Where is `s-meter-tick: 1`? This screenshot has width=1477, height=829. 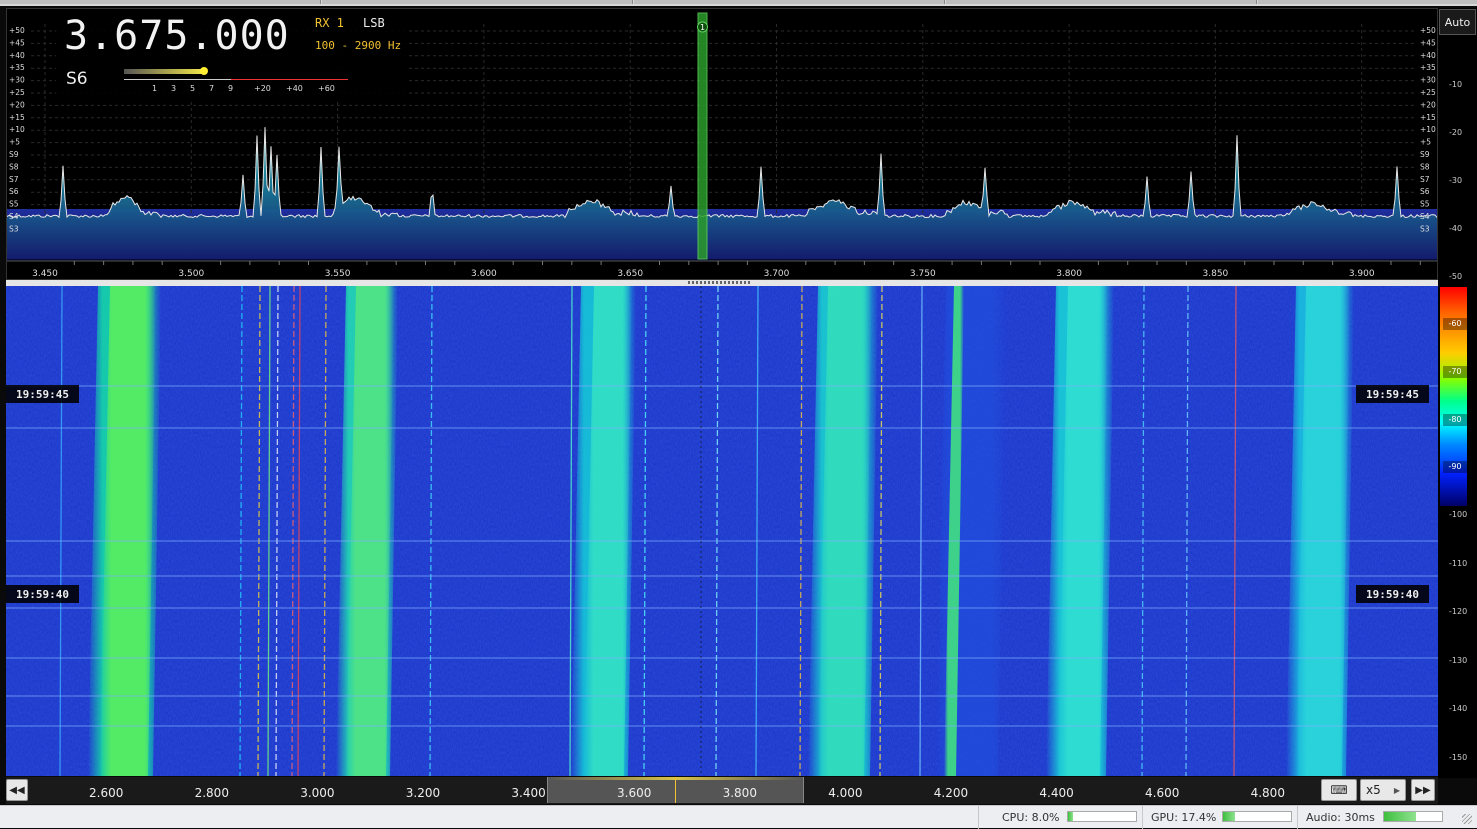 s-meter-tick: 1 is located at coordinates (155, 88).